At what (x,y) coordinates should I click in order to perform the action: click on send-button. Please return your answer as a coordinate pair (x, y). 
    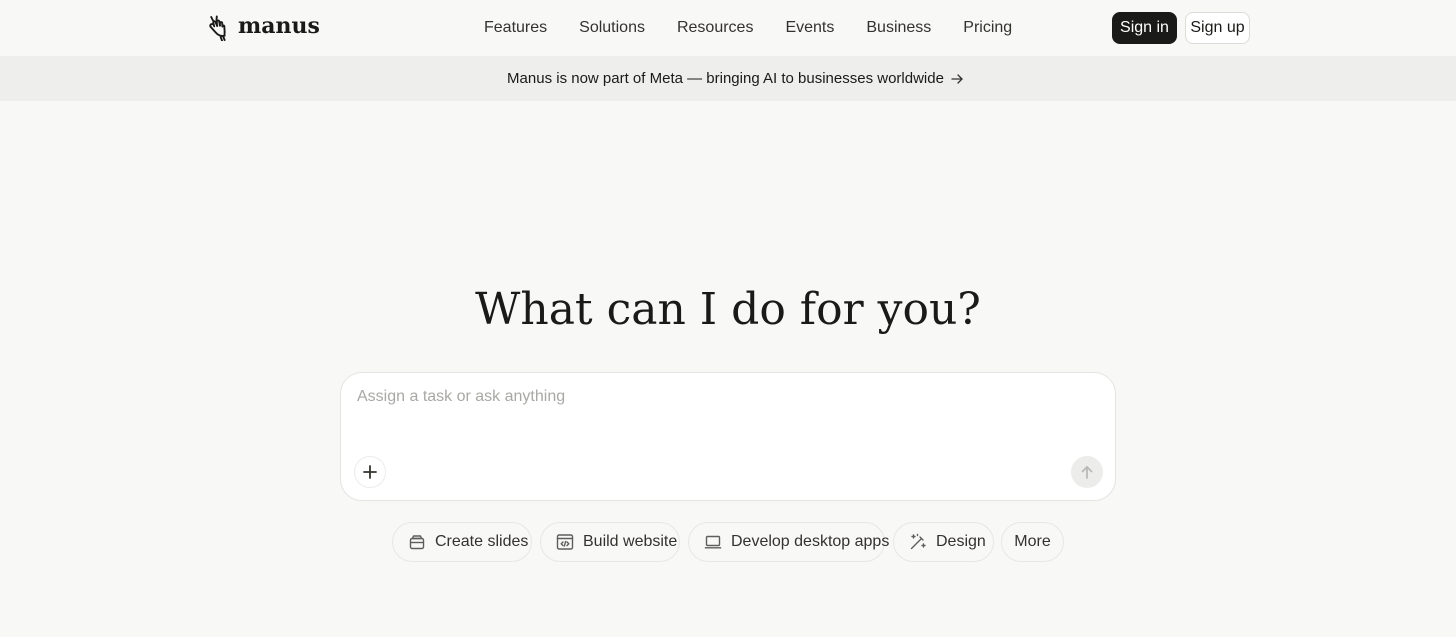
    Looking at the image, I should click on (1087, 472).